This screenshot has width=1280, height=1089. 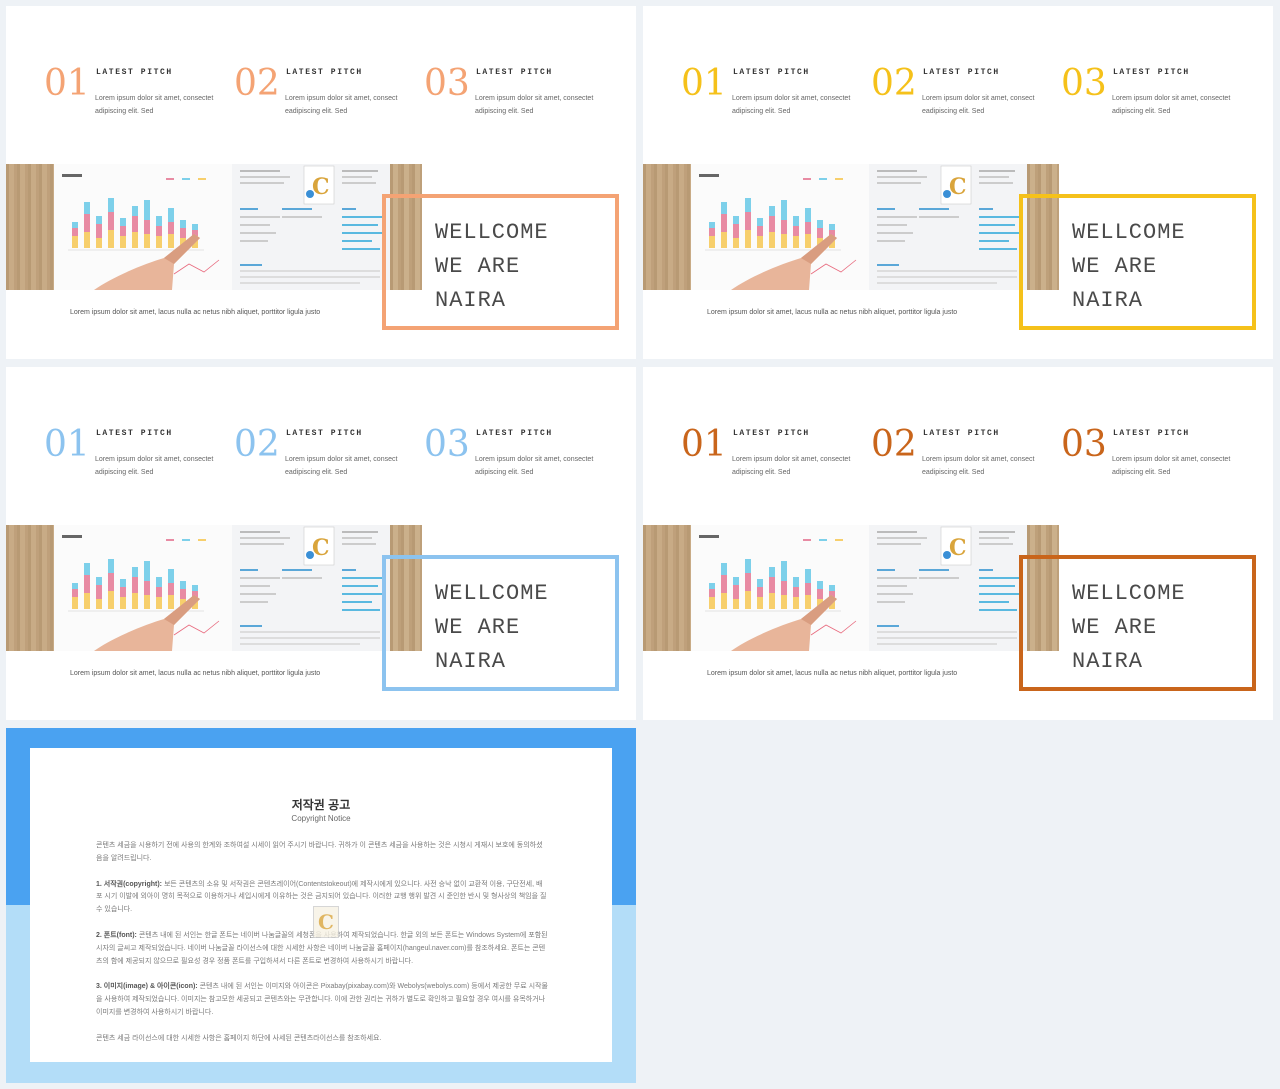 What do you see at coordinates (116, 935) in the screenshot?
I see `notice-section-head: 2. 폰트(font):` at bounding box center [116, 935].